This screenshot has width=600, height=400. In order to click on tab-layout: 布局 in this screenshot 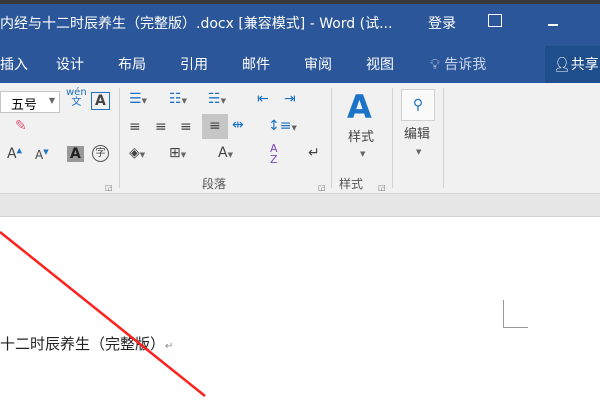, I will do `click(132, 64)`.